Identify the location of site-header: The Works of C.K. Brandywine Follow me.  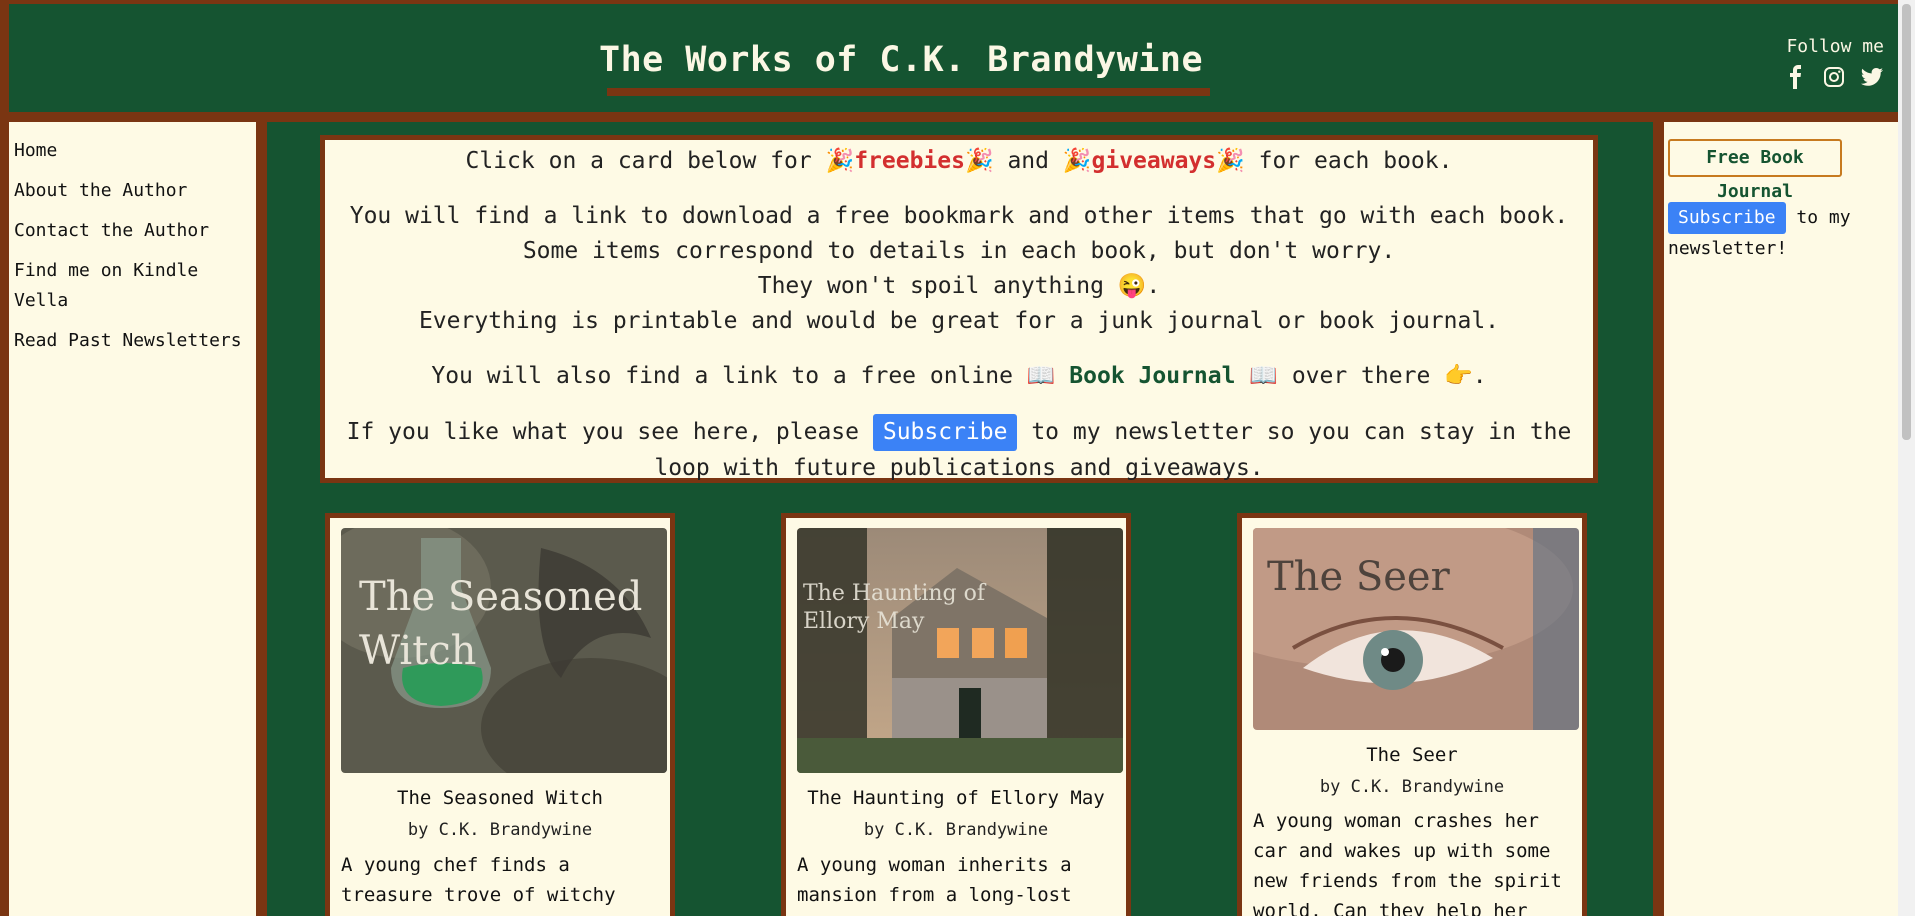
(953, 58).